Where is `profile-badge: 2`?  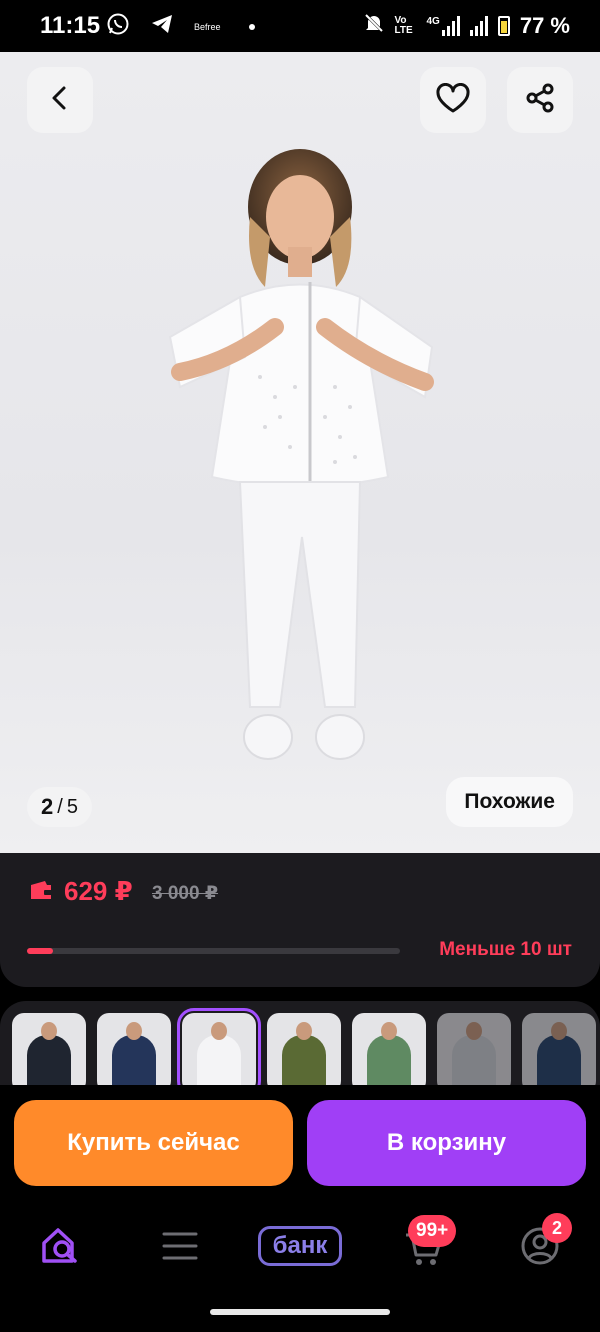 profile-badge: 2 is located at coordinates (557, 1228).